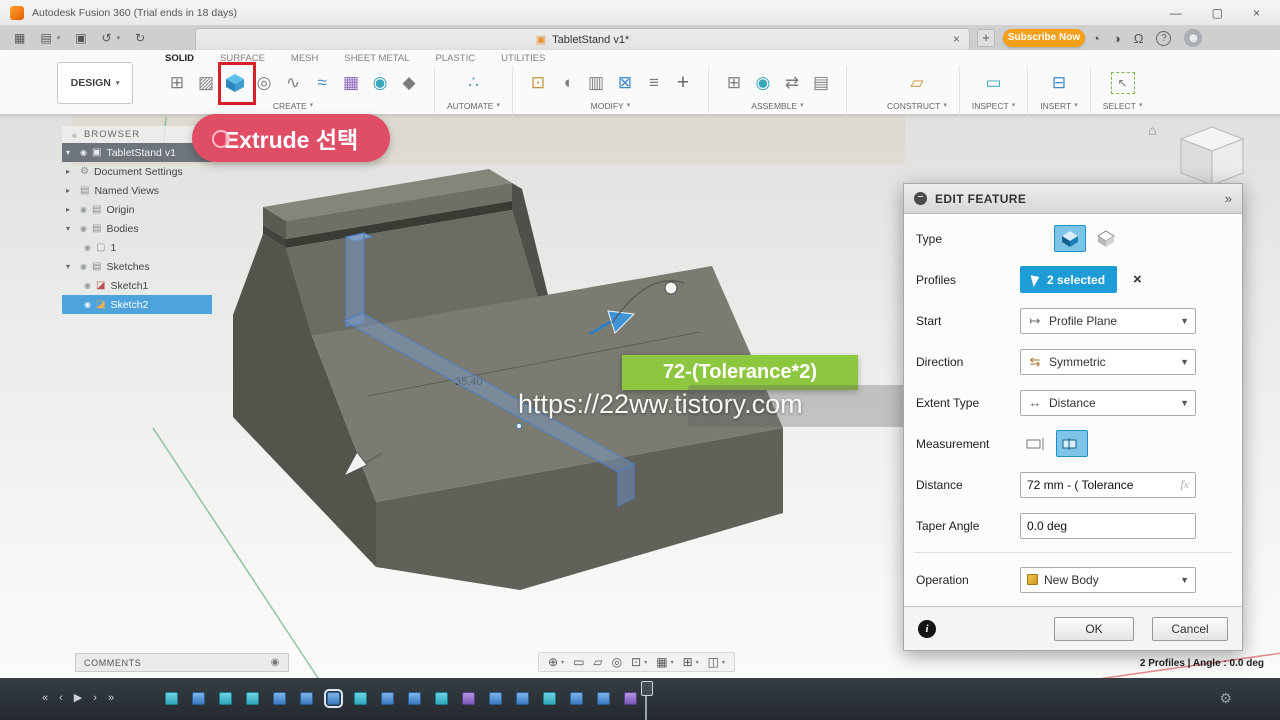 Image resolution: width=1280 pixels, height=720 pixels. I want to click on loft-icon: ≈, so click(322, 83).